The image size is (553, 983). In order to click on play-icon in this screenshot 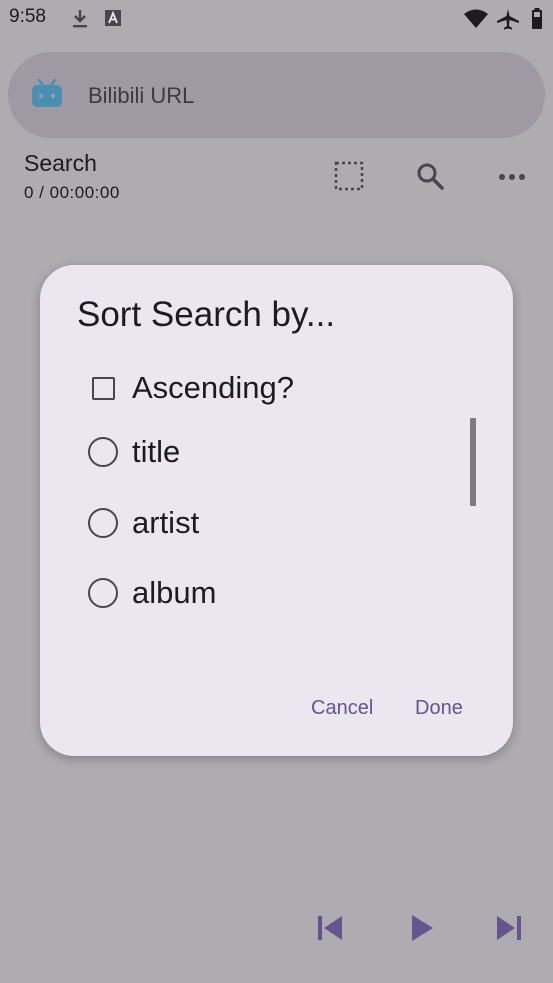, I will do `click(422, 930)`.